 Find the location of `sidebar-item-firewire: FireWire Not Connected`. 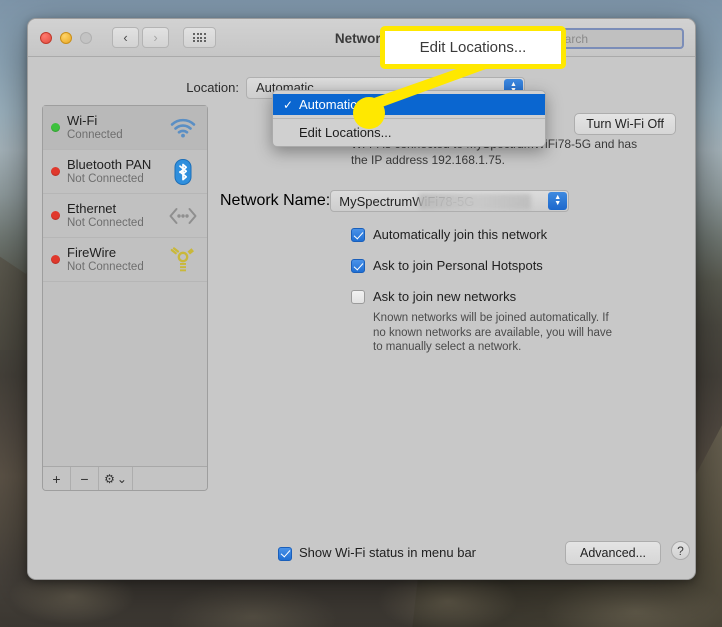

sidebar-item-firewire: FireWire Not Connected is located at coordinates (125, 260).